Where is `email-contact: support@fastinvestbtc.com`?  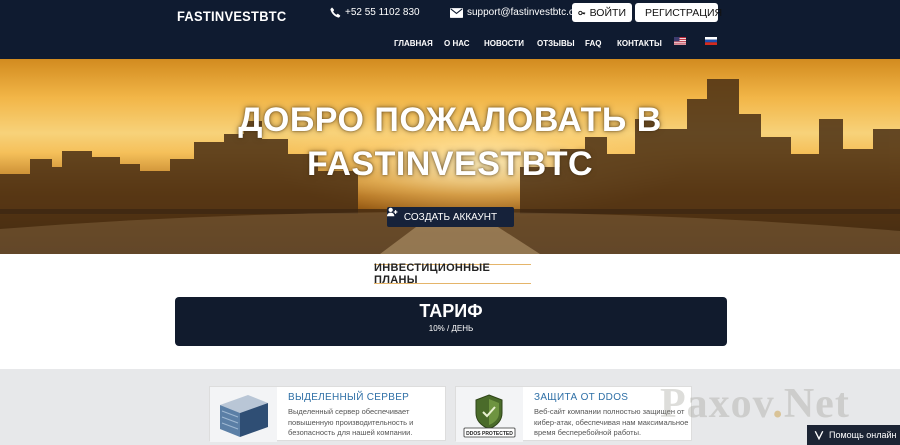
email-contact: support@fastinvestbtc.com is located at coordinates (519, 12).